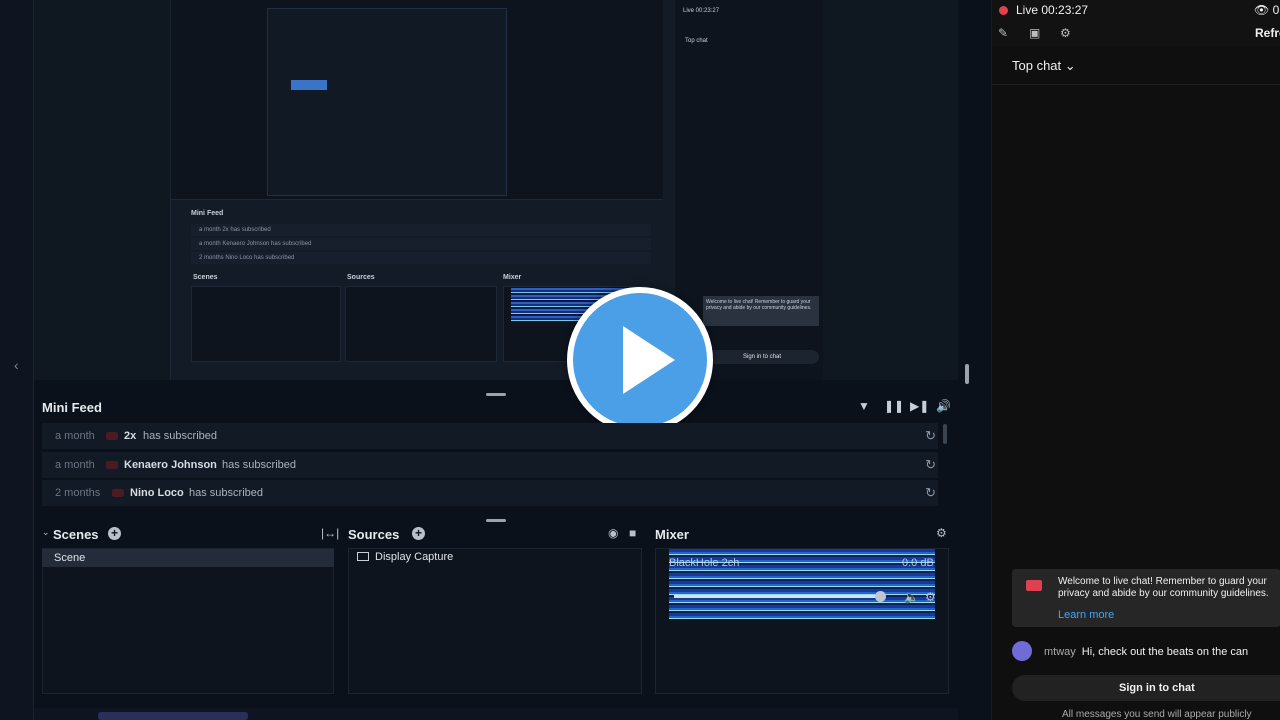 This screenshot has width=1280, height=720. What do you see at coordinates (157, 493) in the screenshot?
I see `feed-name: Nino Loco` at bounding box center [157, 493].